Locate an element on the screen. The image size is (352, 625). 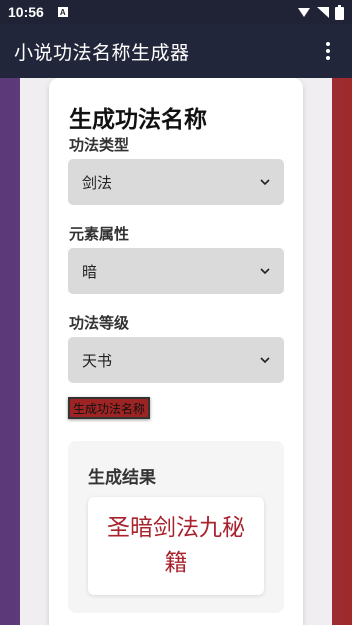
technique-type-select: 剑法 is located at coordinates (176, 182).